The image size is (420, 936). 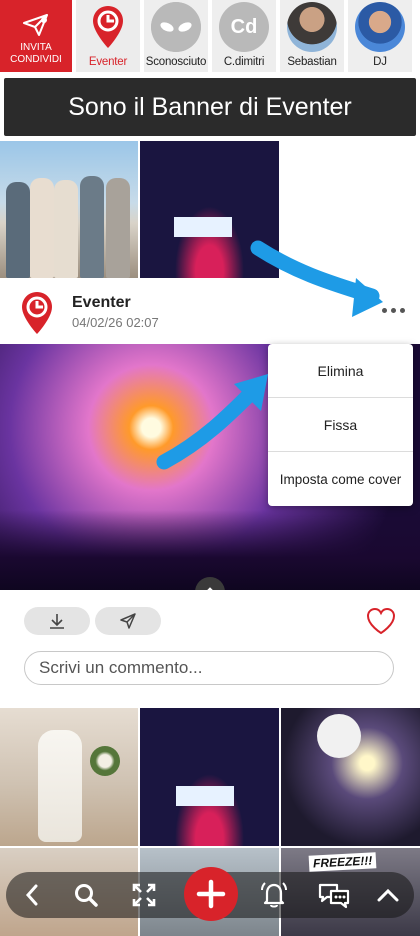 I want to click on gallery-photo-group, so click(x=69, y=209).